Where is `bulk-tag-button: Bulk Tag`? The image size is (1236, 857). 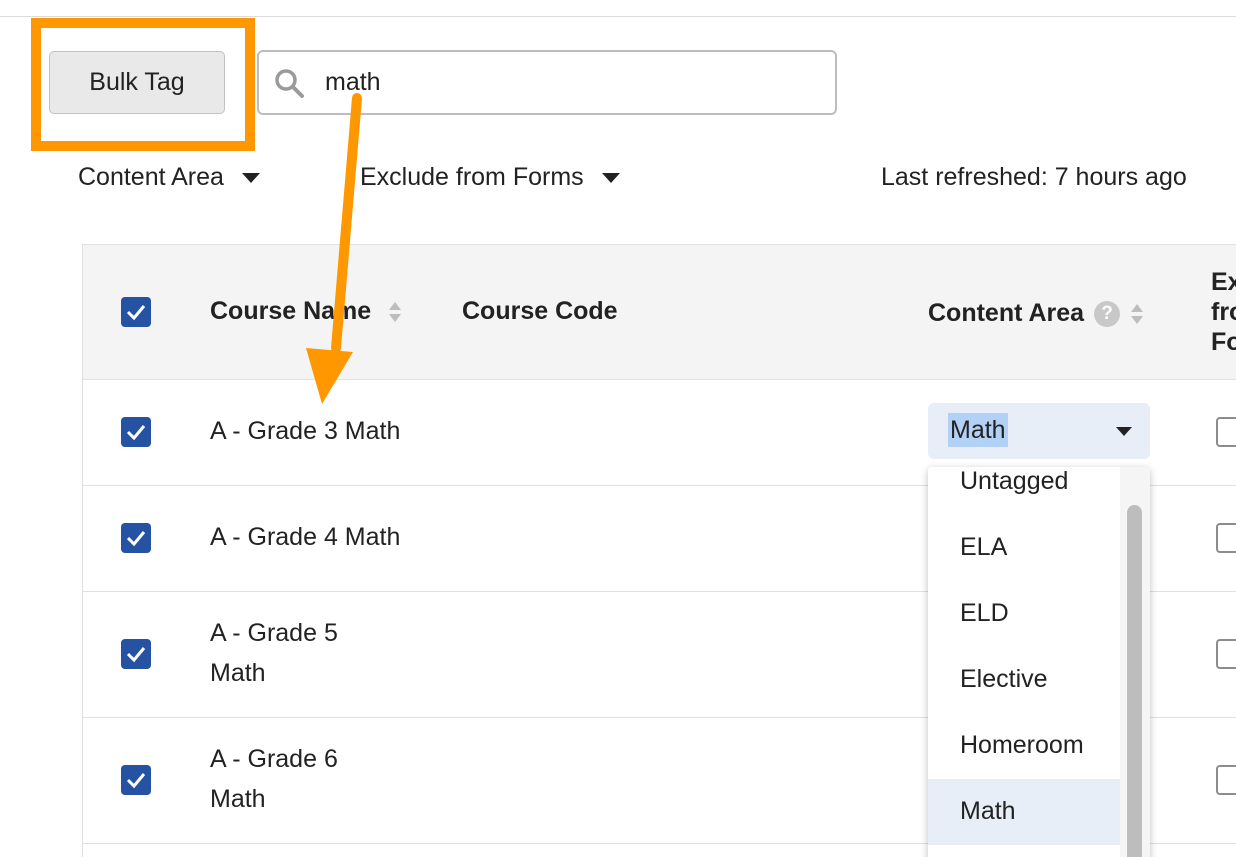 bulk-tag-button: Bulk Tag is located at coordinates (137, 82).